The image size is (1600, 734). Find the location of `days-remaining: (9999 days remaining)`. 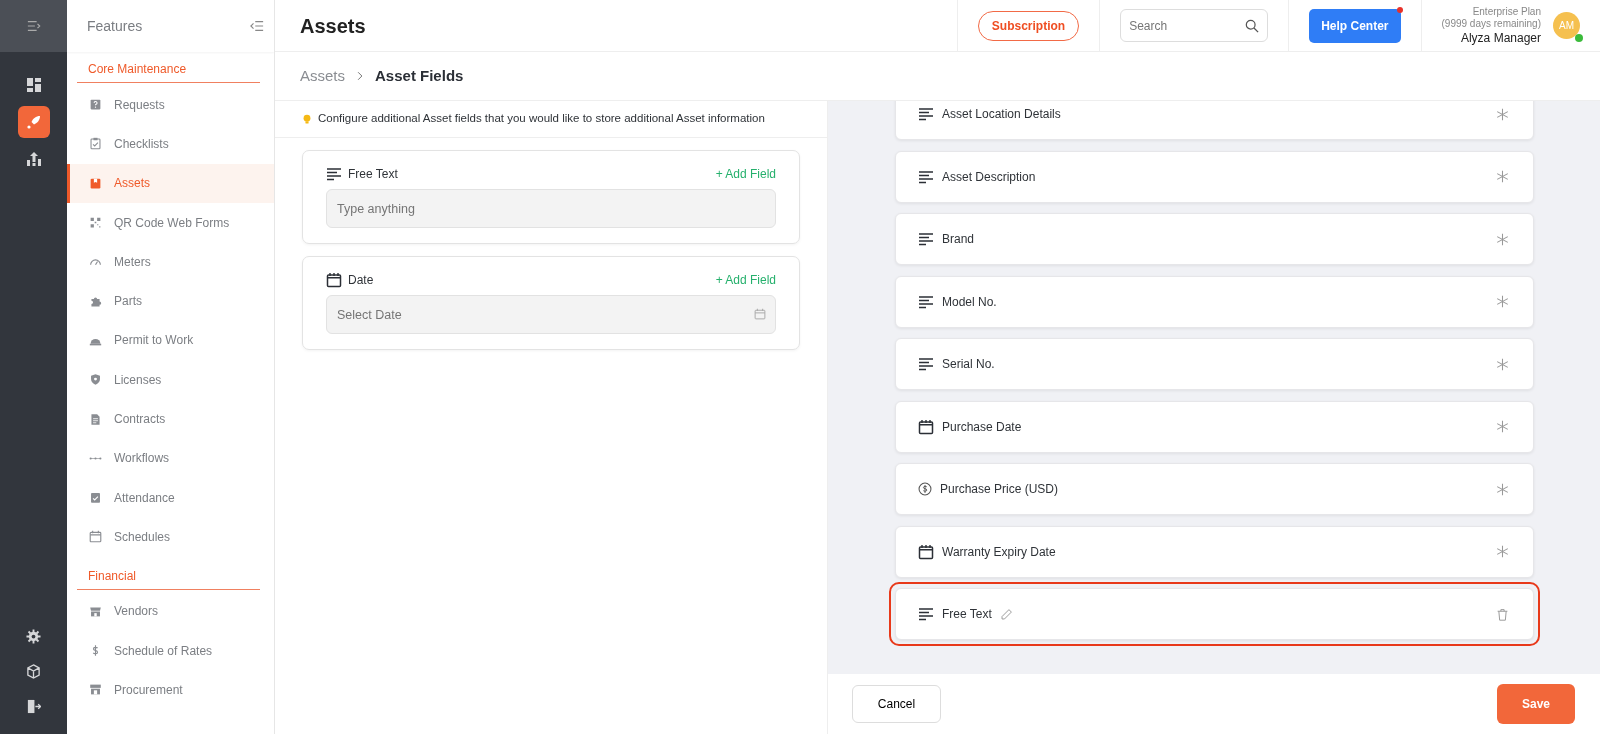

days-remaining: (9999 days remaining) is located at coordinates (1491, 24).